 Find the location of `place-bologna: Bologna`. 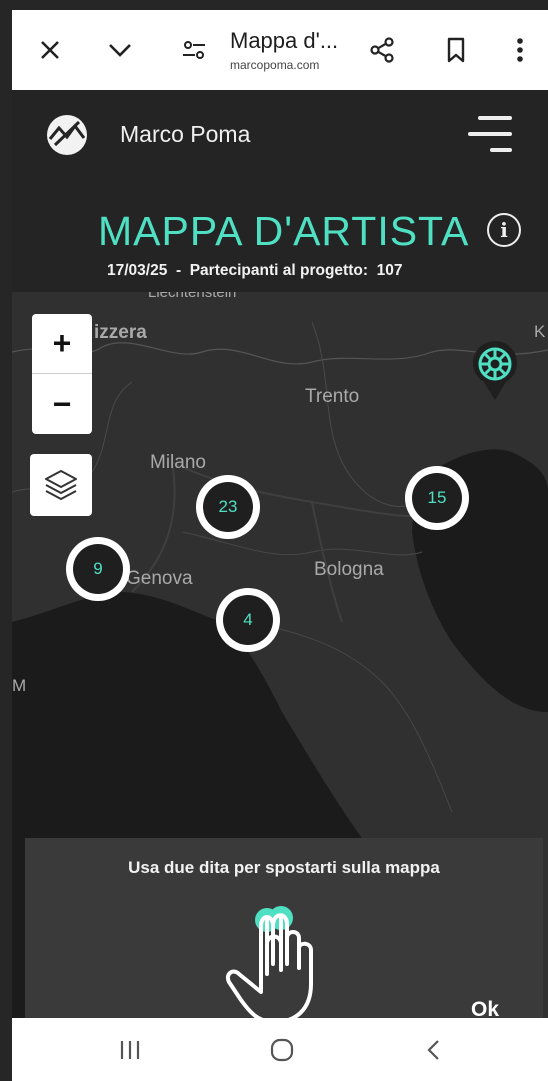

place-bologna: Bologna is located at coordinates (349, 569).